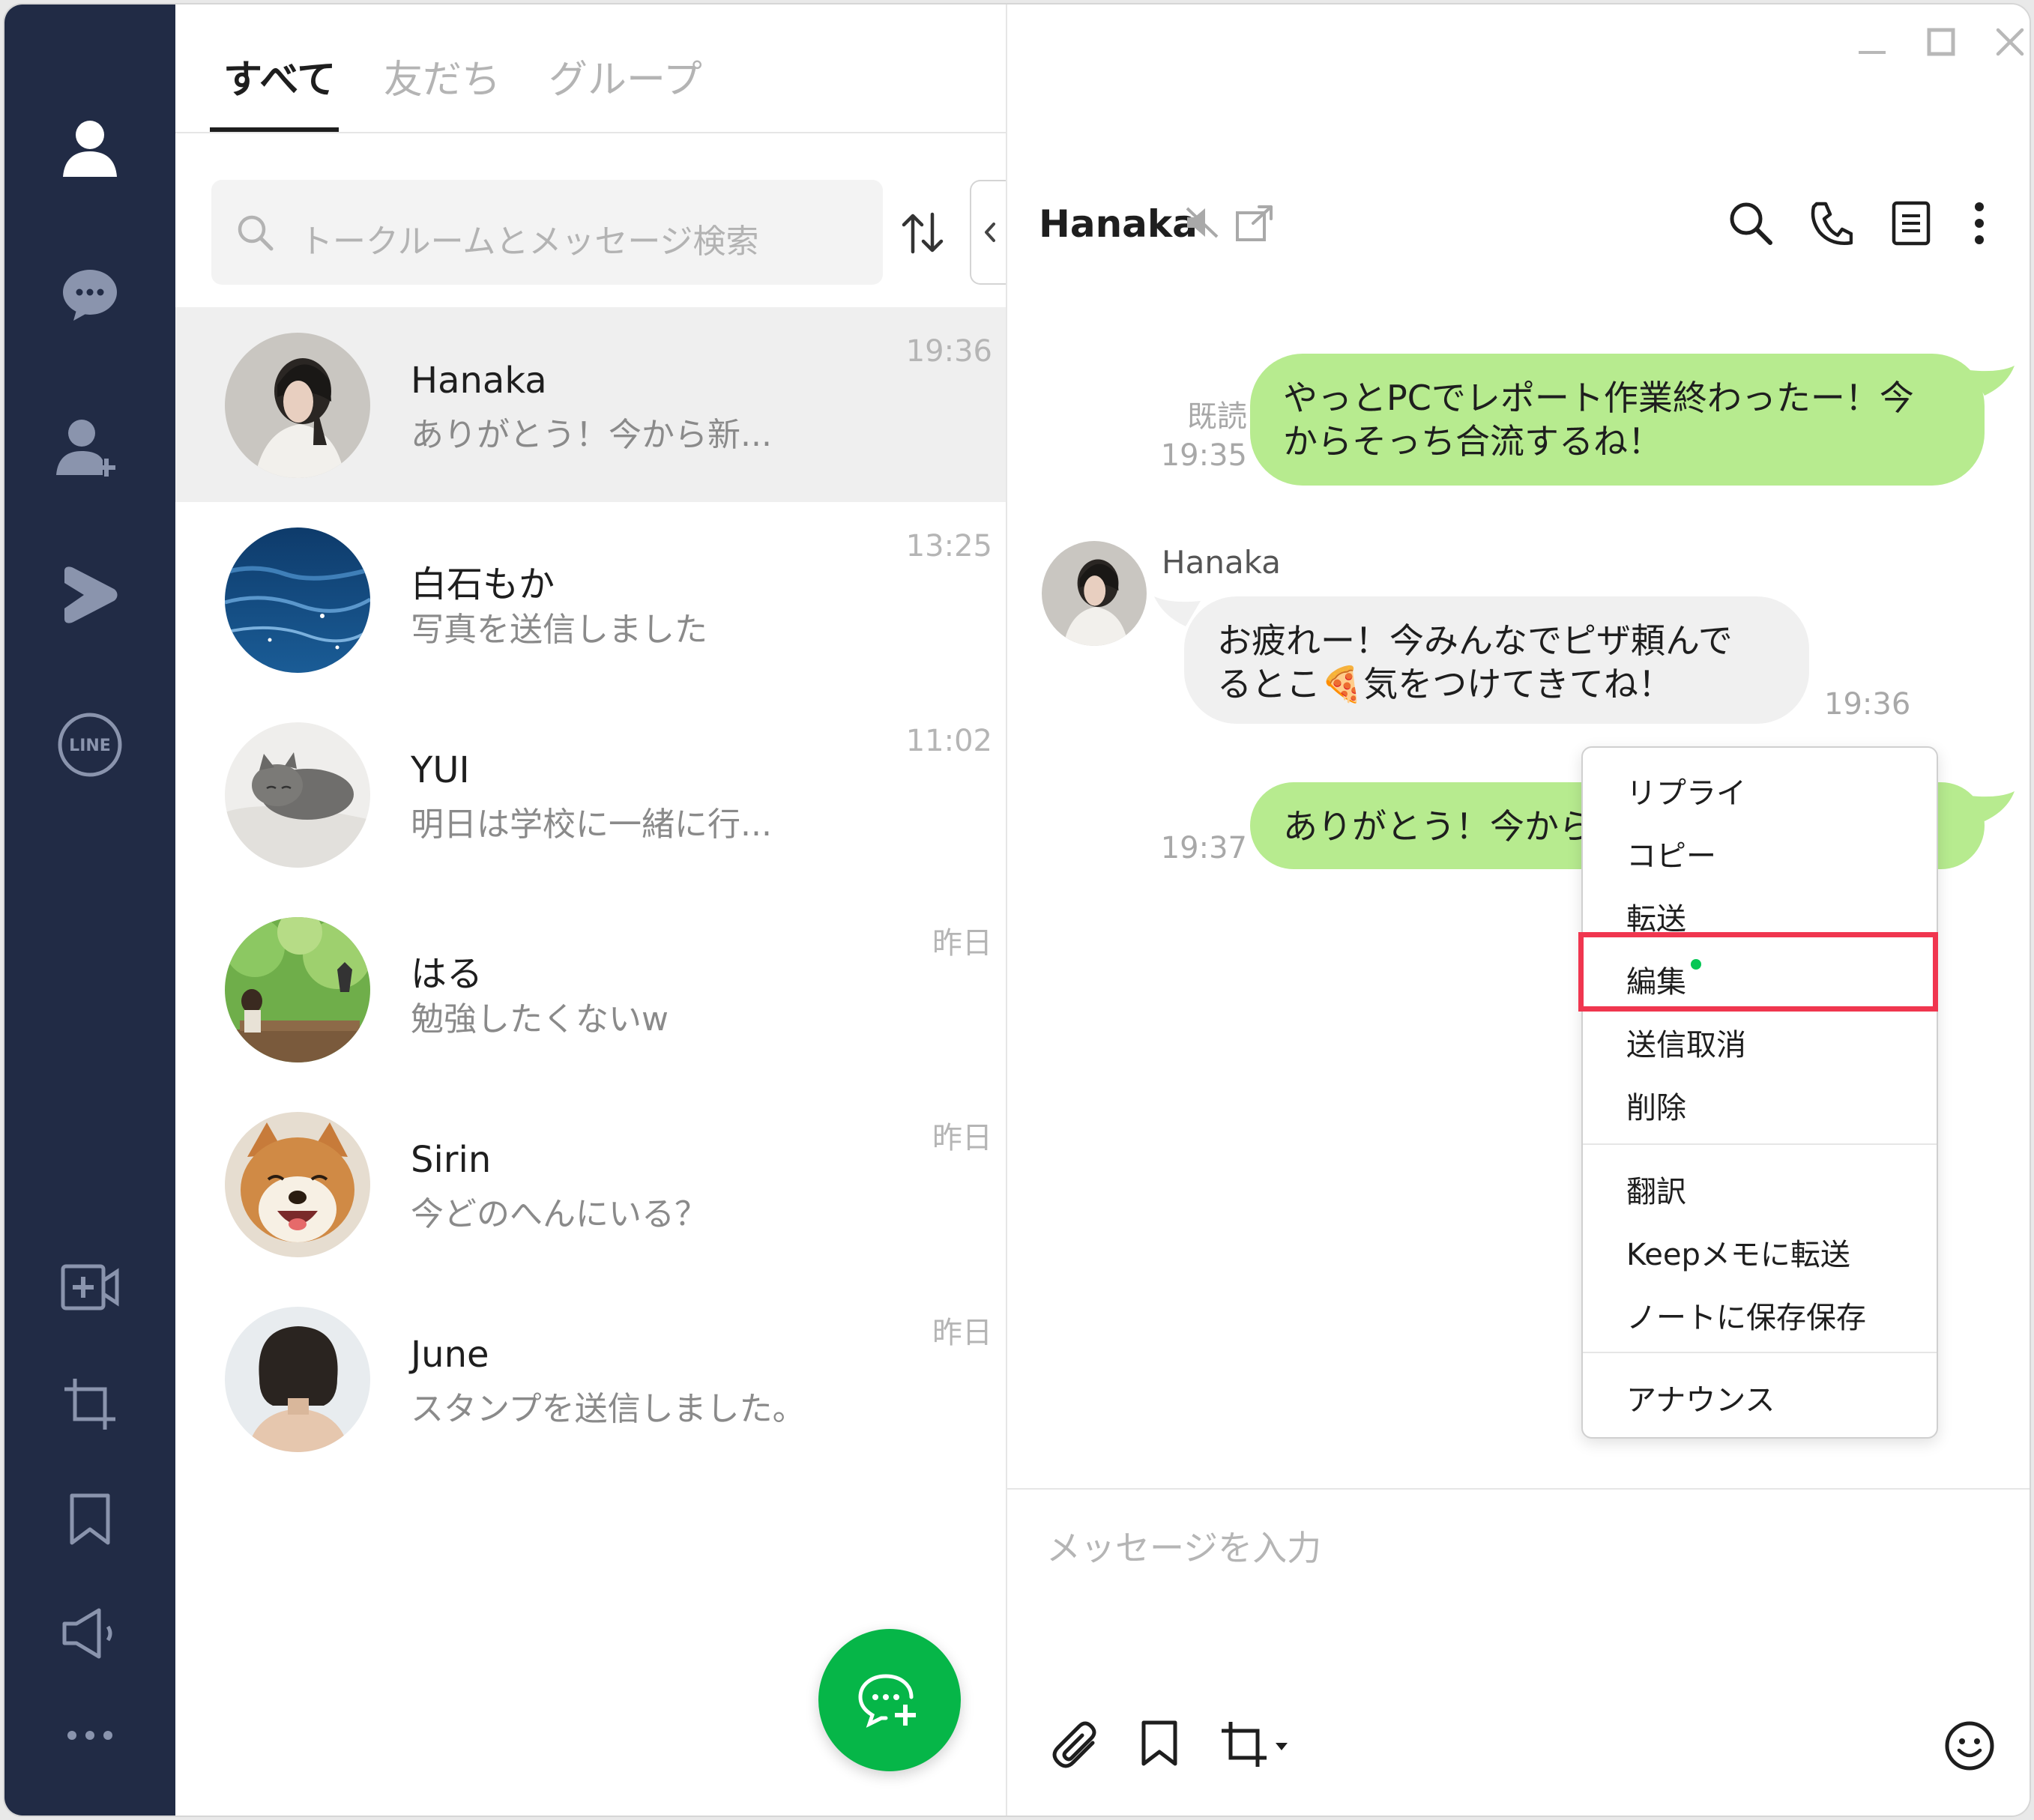  Describe the element at coordinates (559, 1214) in the screenshot. I see `chat-preview: 今どのへんにいる？` at that location.